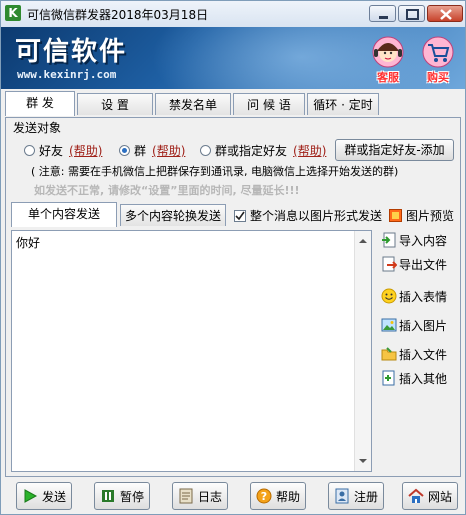 The image size is (466, 515). I want to click on add-target-button: 群或指定好友-添加, so click(394, 150).